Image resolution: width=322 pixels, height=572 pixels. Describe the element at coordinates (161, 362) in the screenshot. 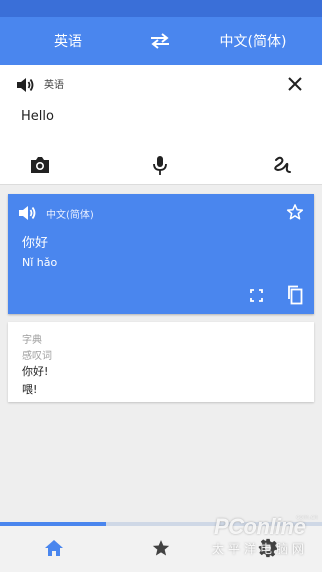

I see `dictionary-card: 字典 感叹词 你好! 喂!` at that location.